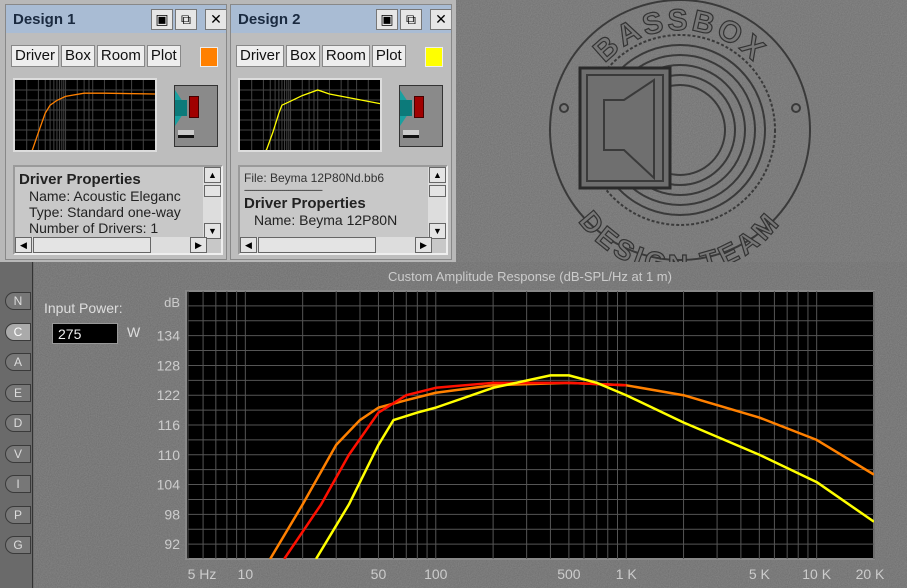 This screenshot has height=588, width=907. What do you see at coordinates (18, 453) in the screenshot?
I see `view-button-v: V` at bounding box center [18, 453].